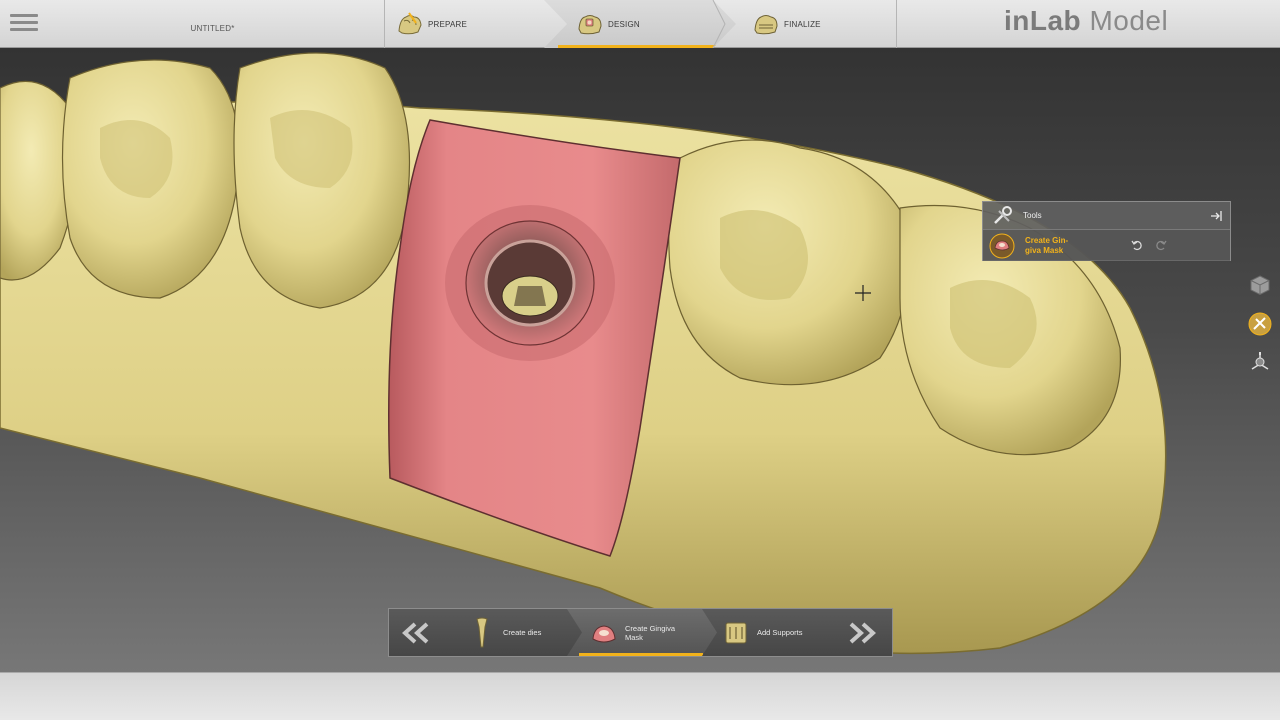  What do you see at coordinates (766, 25) in the screenshot?
I see `finalize-model-icon` at bounding box center [766, 25].